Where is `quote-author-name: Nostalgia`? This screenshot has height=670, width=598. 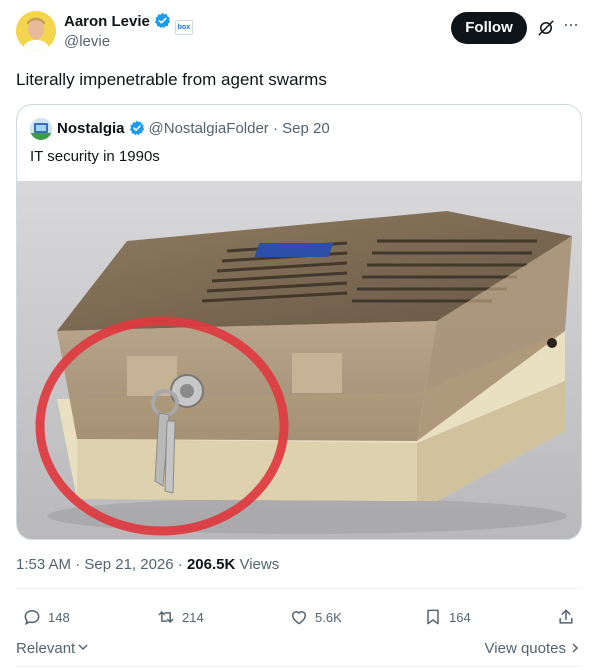
quote-author-name: Nostalgia is located at coordinates (91, 128).